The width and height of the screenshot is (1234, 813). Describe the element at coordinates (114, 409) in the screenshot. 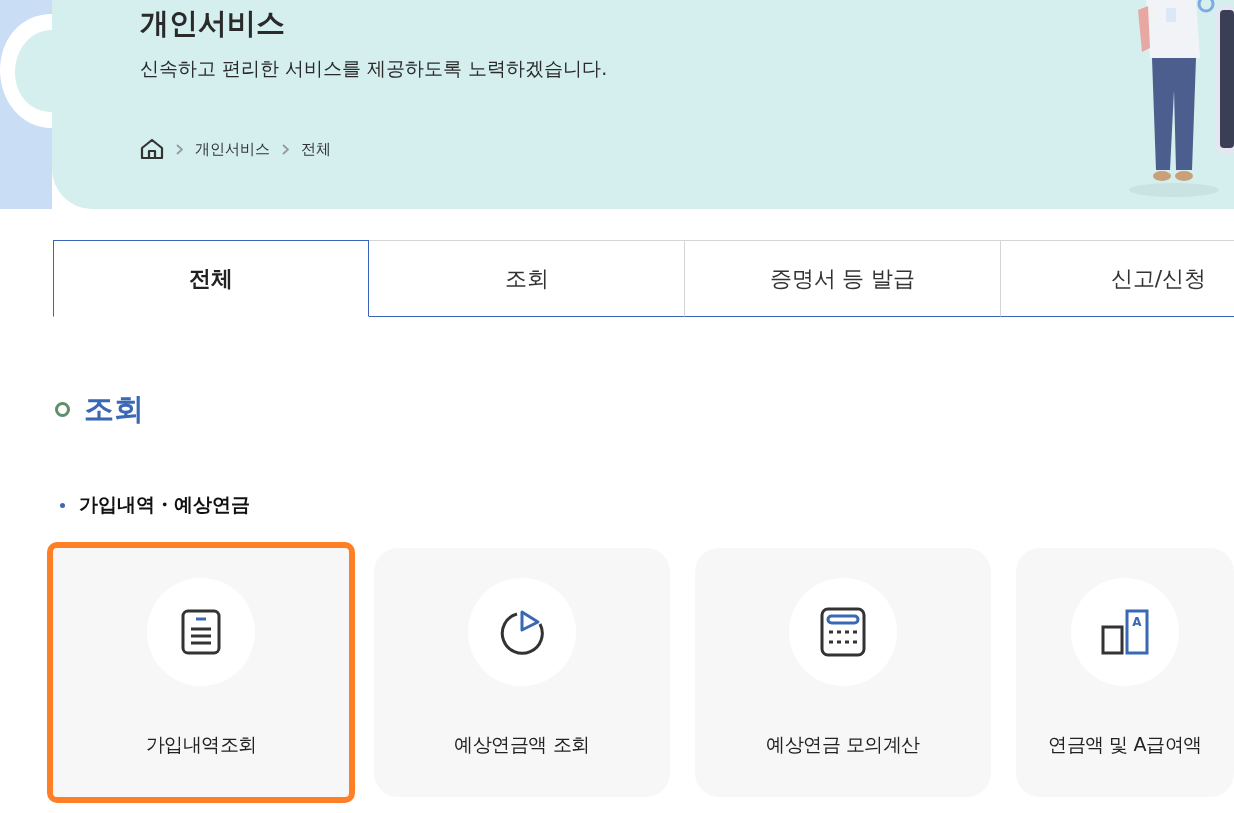

I see `section-title: 조회` at that location.